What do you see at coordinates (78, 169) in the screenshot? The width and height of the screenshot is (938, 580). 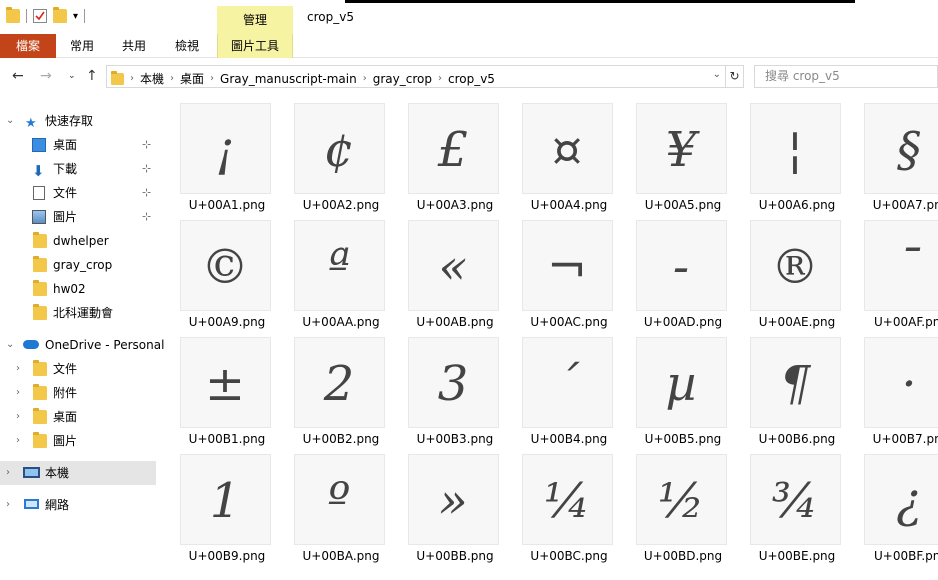 I see `sidebar-item-downloads: ⬇ 下載 ⊹` at bounding box center [78, 169].